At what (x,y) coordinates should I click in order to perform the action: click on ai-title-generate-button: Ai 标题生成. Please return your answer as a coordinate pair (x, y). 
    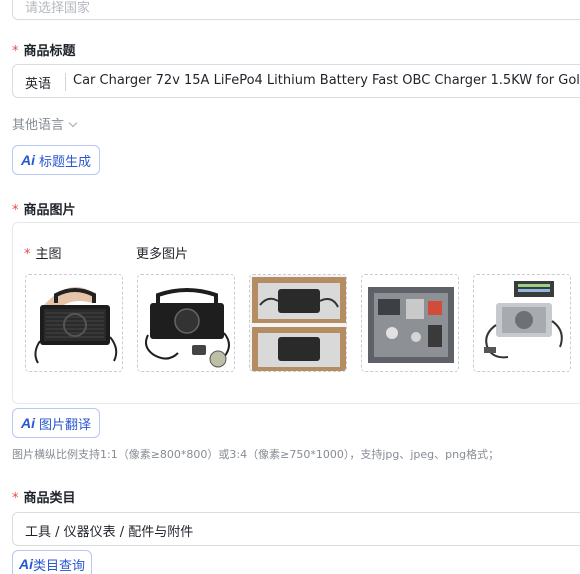
    Looking at the image, I should click on (56, 160).